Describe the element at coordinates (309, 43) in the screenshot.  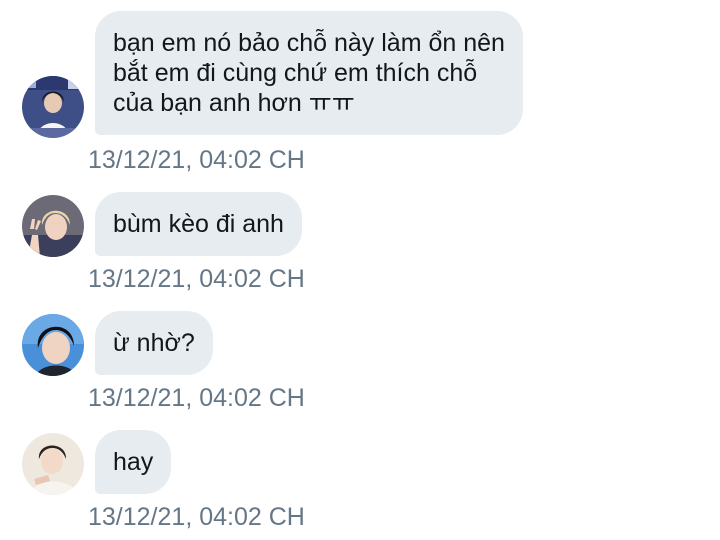
I see `message-text-line: bạn em nó bảo chỗ này làm ổn nên` at that location.